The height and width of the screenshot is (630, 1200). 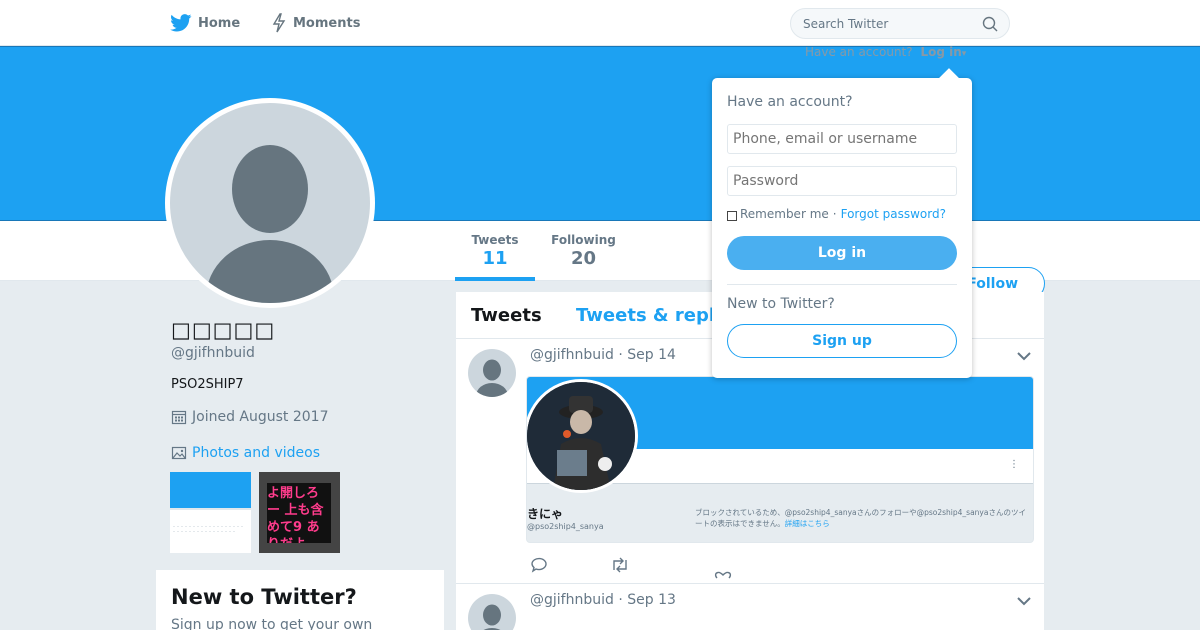 I want to click on remember-label: Remember me, so click(x=784, y=214).